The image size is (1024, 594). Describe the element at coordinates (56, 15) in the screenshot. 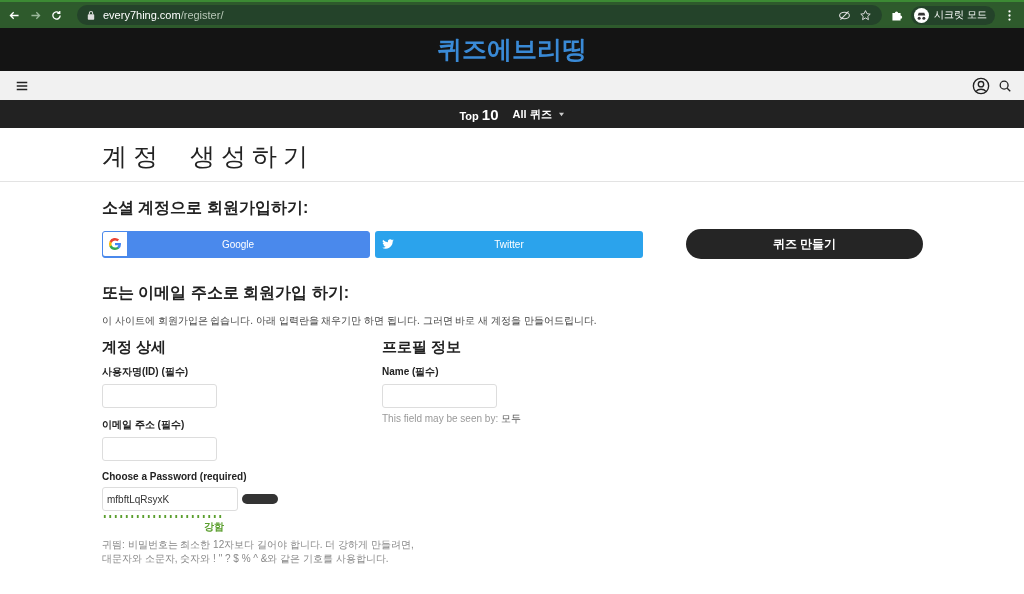

I see `reload-icon` at that location.